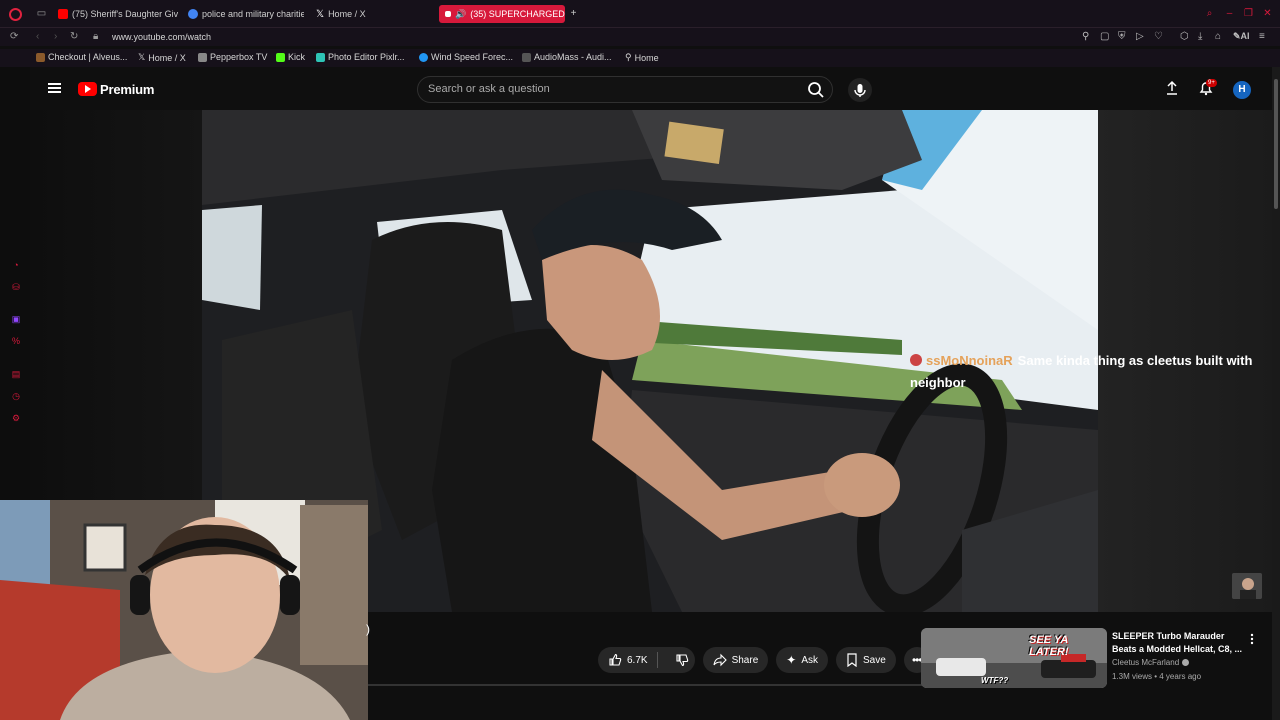 The image size is (1280, 720). I want to click on bookmark-home: ⚲ Home, so click(642, 57).